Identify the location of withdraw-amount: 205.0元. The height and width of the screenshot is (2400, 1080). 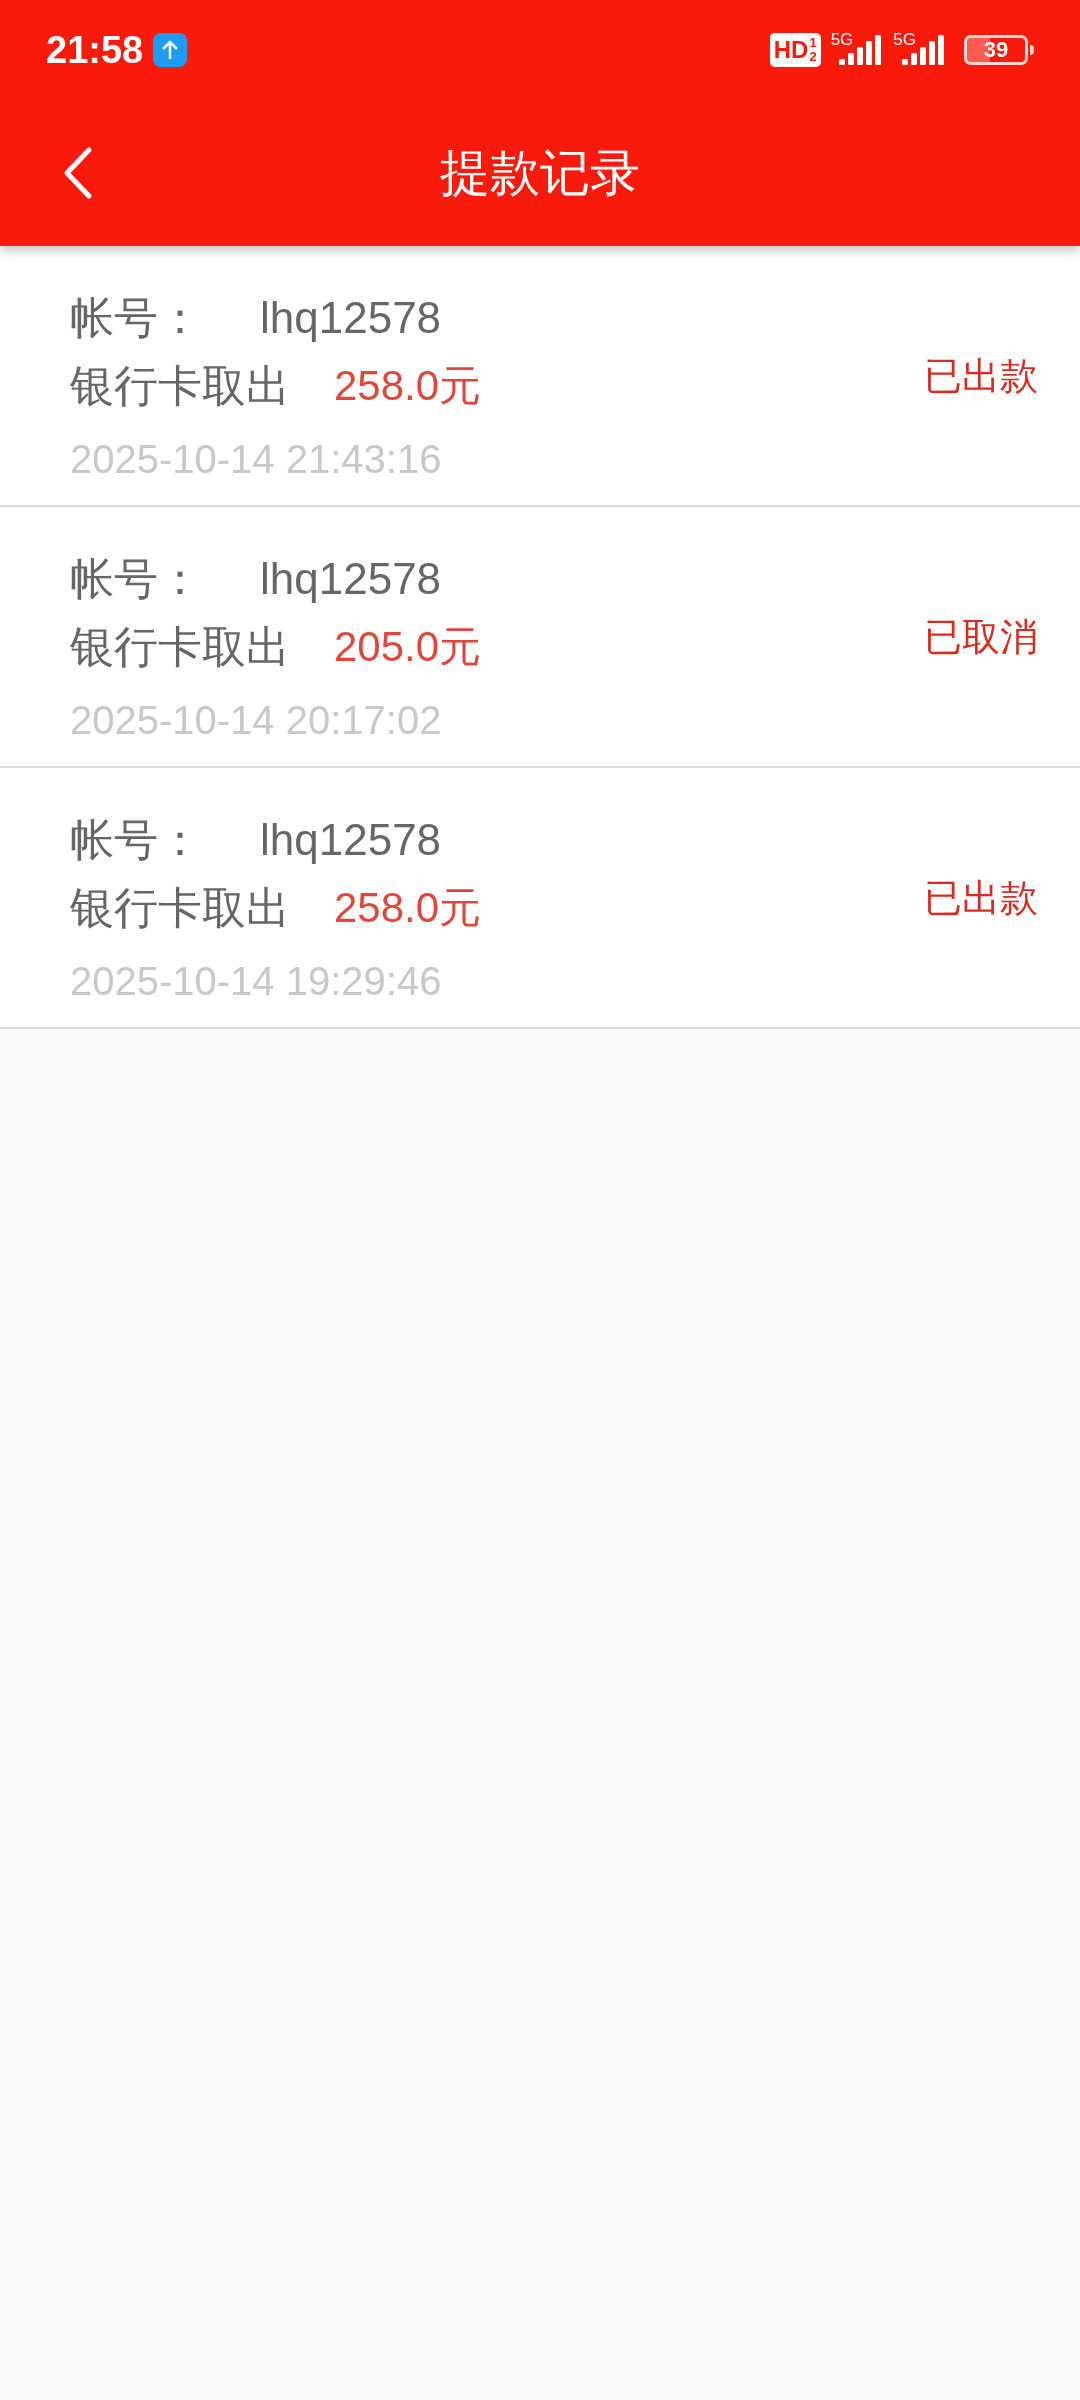
(408, 647).